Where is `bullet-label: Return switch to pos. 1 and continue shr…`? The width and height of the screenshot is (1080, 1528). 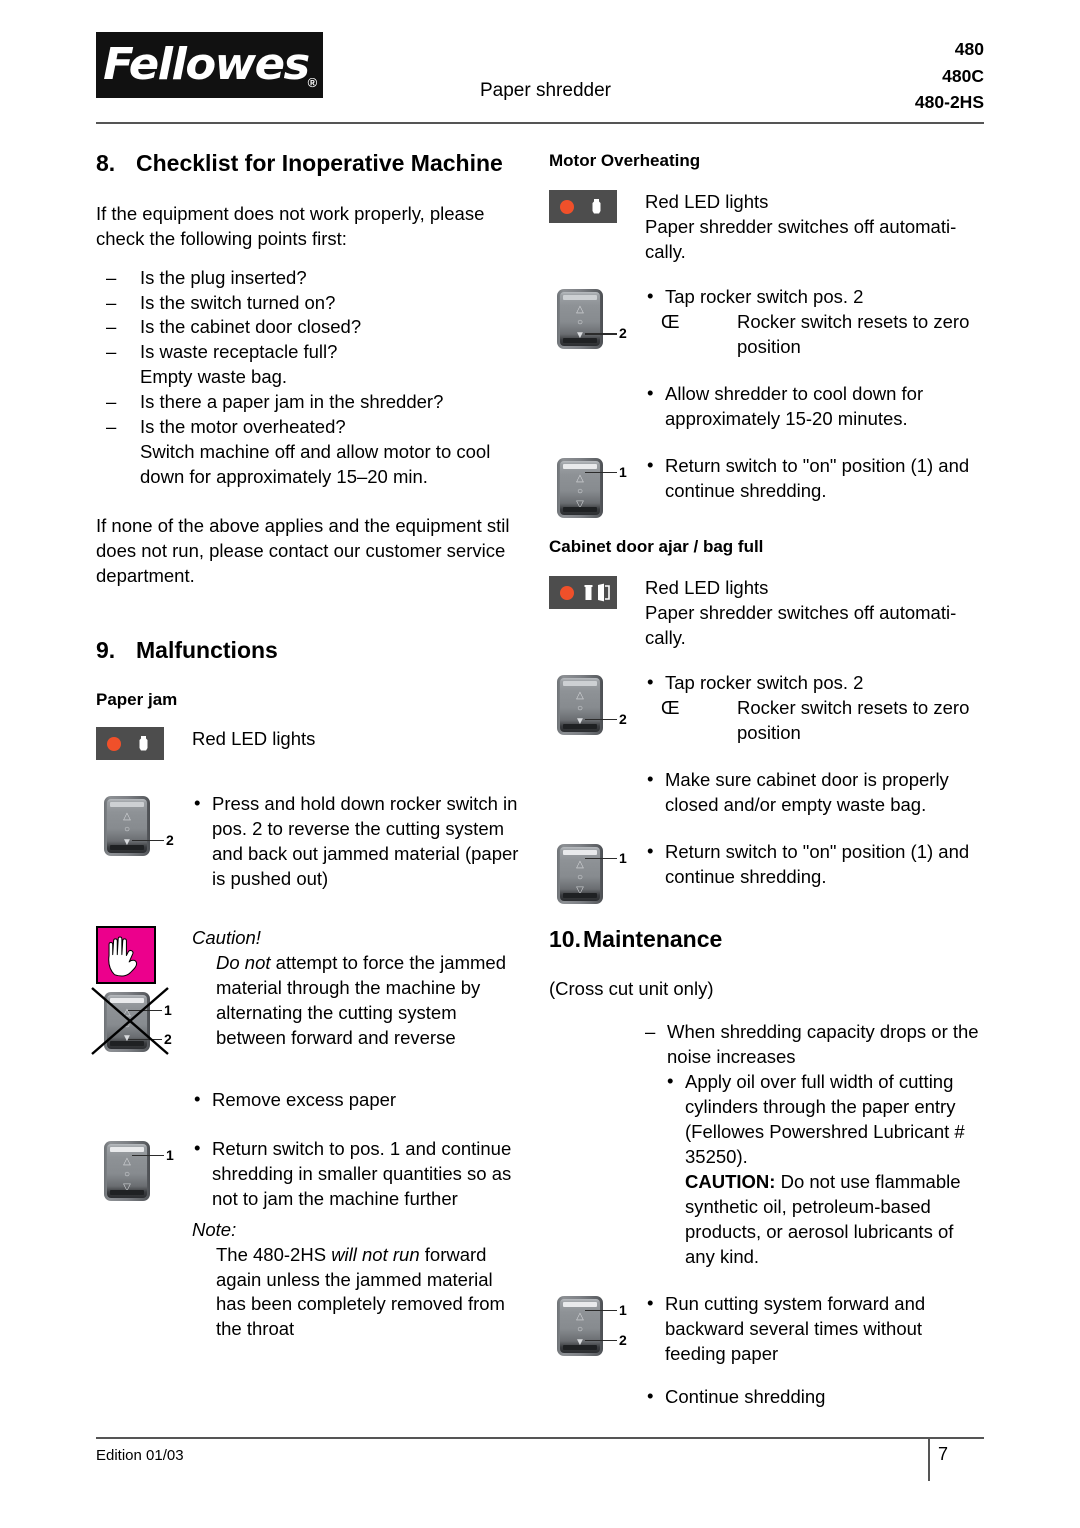 bullet-label: Return switch to pos. 1 and continue shr… is located at coordinates (362, 1173).